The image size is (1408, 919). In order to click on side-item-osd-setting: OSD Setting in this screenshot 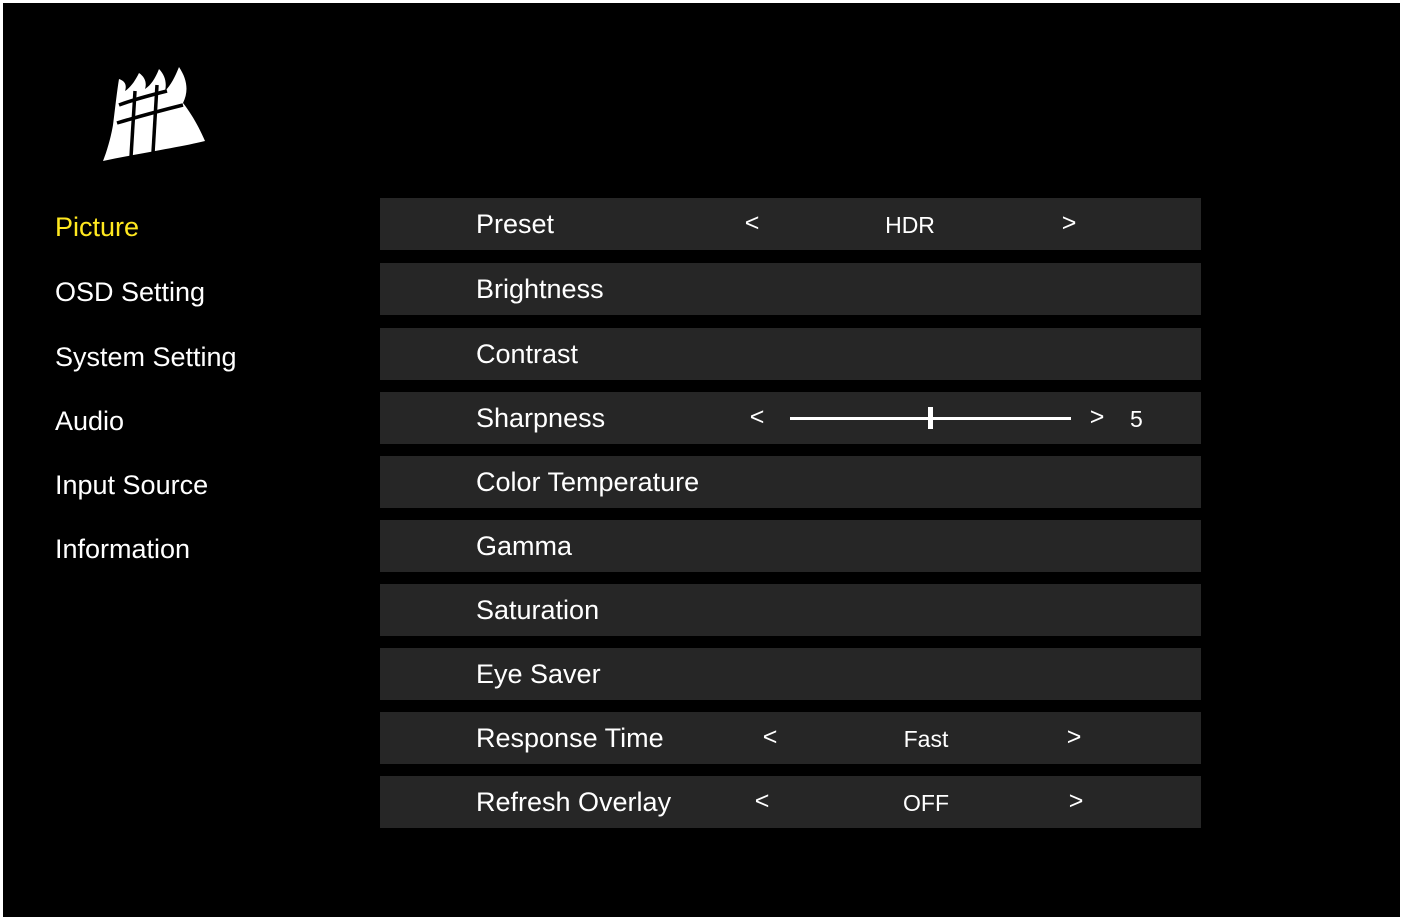, I will do `click(130, 292)`.